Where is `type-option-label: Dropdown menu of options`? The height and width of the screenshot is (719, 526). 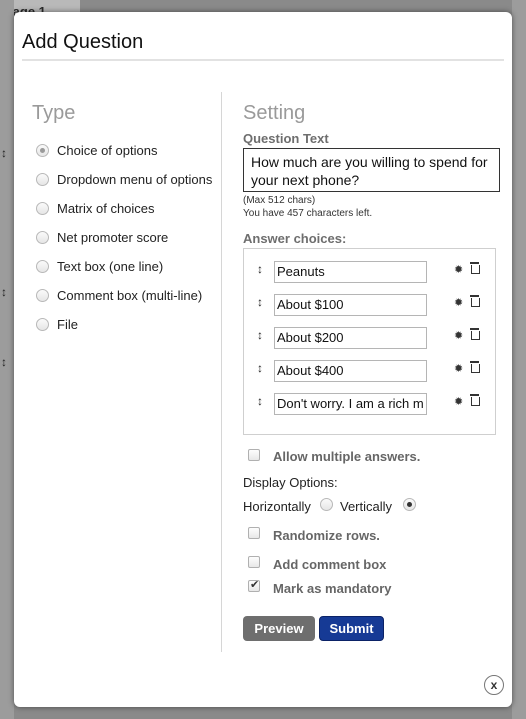 type-option-label: Dropdown menu of options is located at coordinates (135, 179).